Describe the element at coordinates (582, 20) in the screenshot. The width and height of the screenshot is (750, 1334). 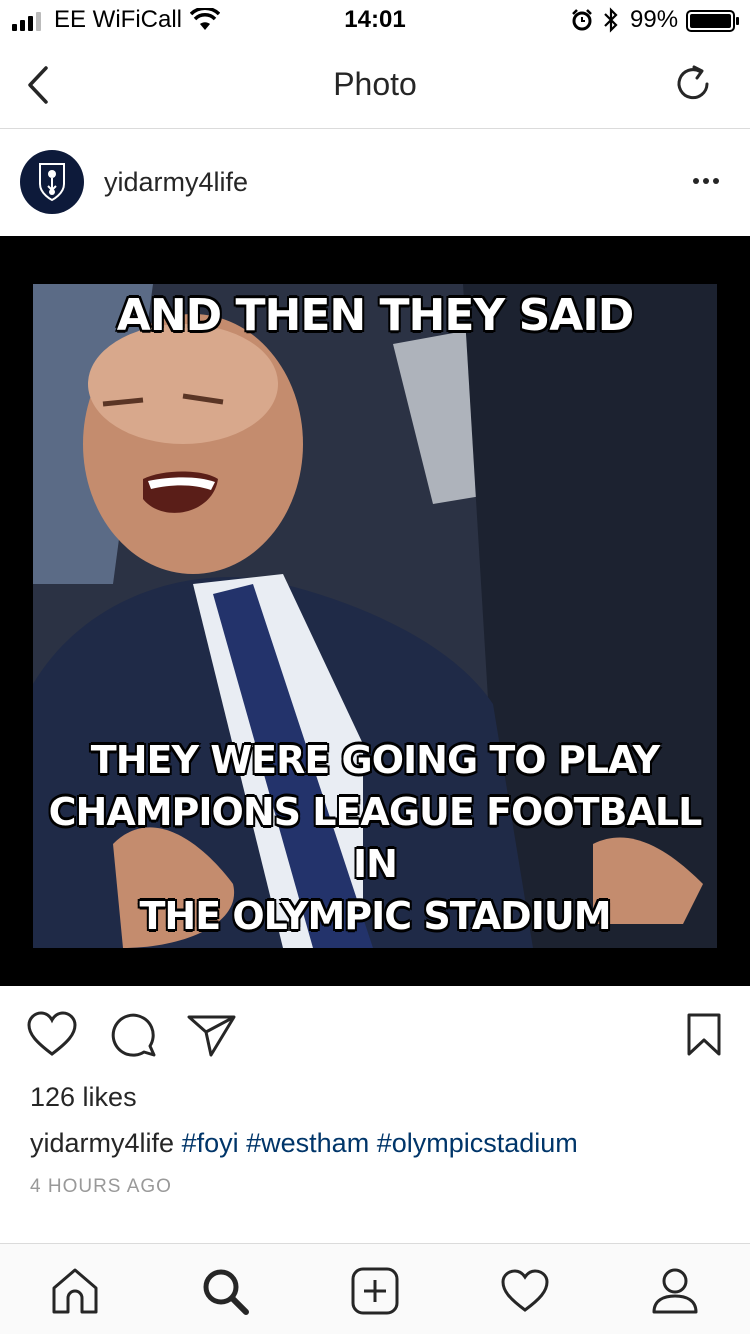
I see `alarm-icon` at that location.